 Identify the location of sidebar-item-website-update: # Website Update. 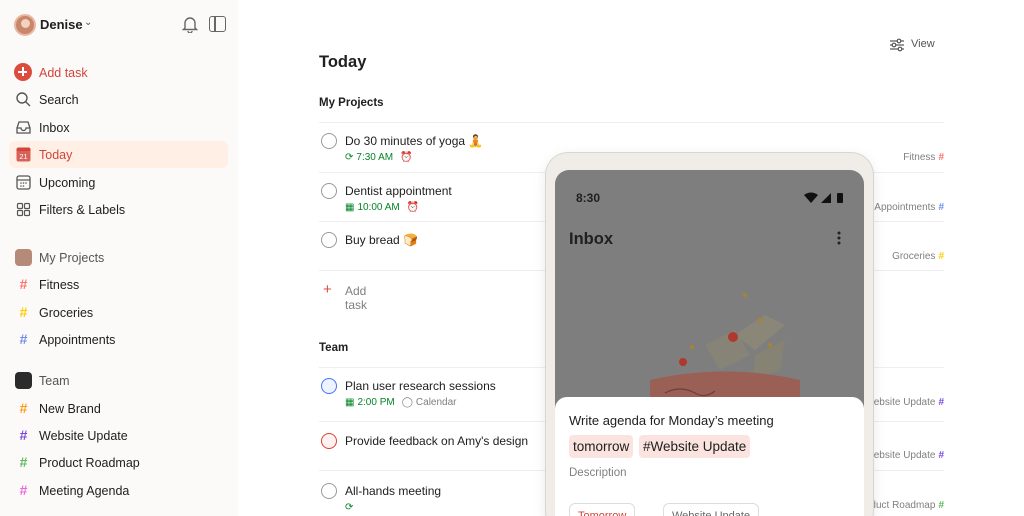
(118, 435).